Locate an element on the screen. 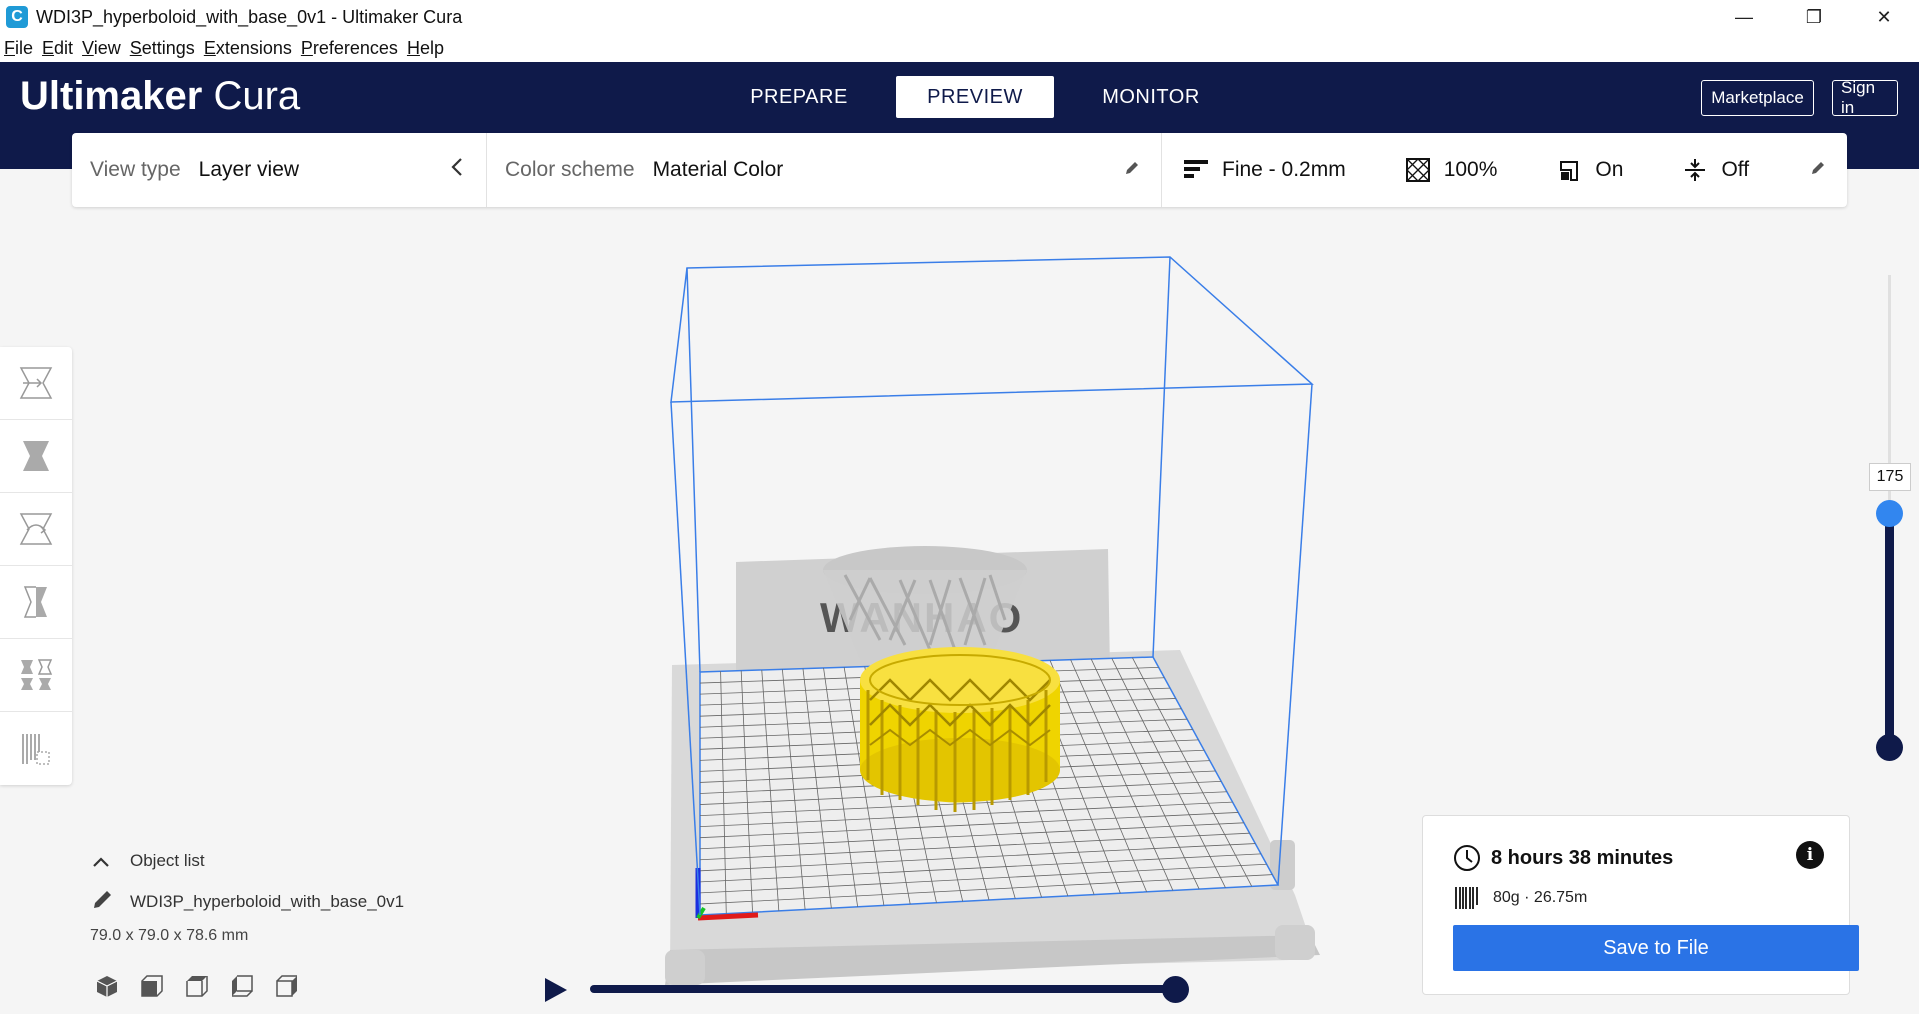 Image resolution: width=1919 pixels, height=1014 pixels. adhesion-icon is located at coordinates (1695, 170).